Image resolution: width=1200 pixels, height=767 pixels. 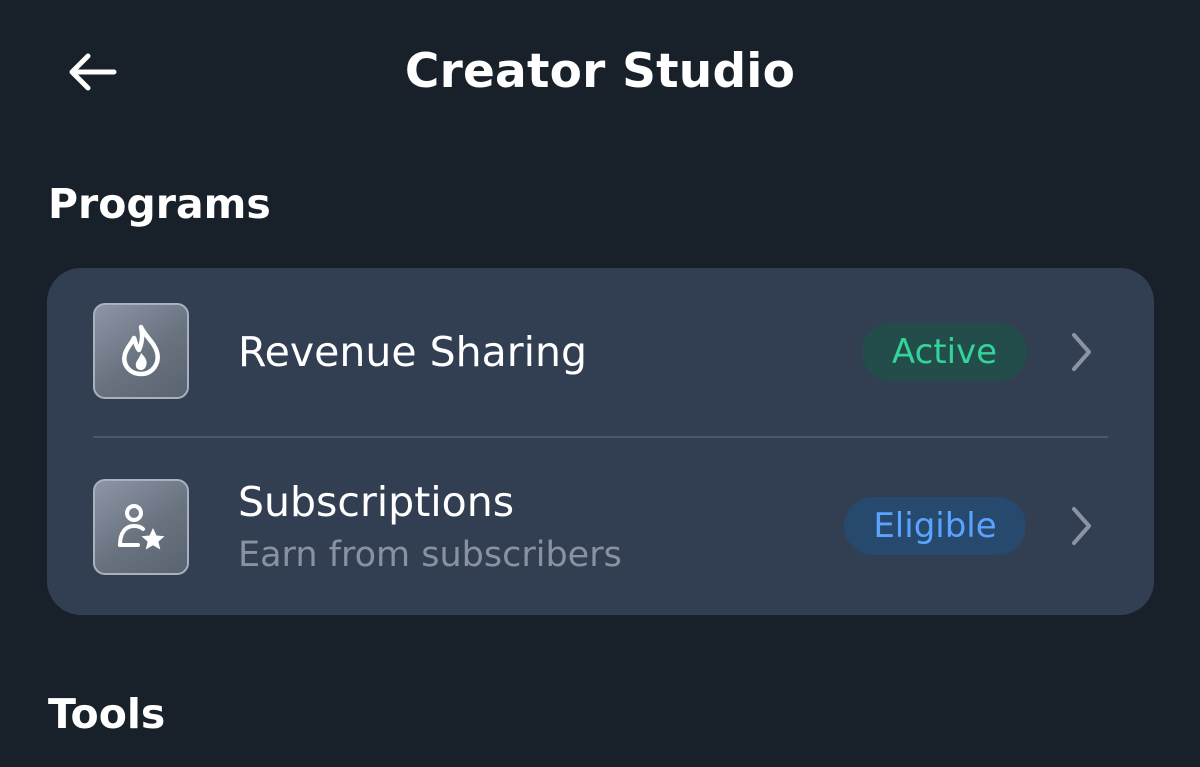 What do you see at coordinates (935, 526) in the screenshot?
I see `status-badge-eligible: Eligible` at bounding box center [935, 526].